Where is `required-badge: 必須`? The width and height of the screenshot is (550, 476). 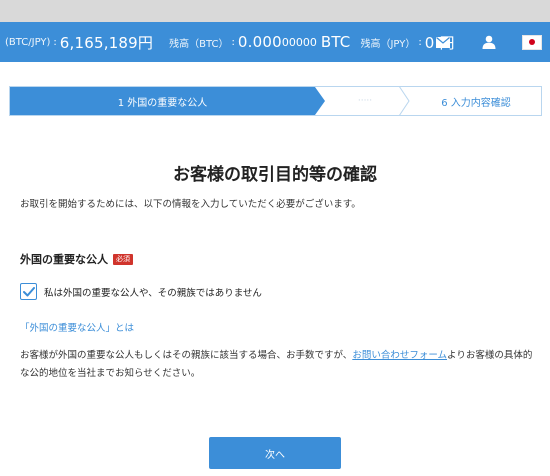
required-badge: 必須 is located at coordinates (123, 259).